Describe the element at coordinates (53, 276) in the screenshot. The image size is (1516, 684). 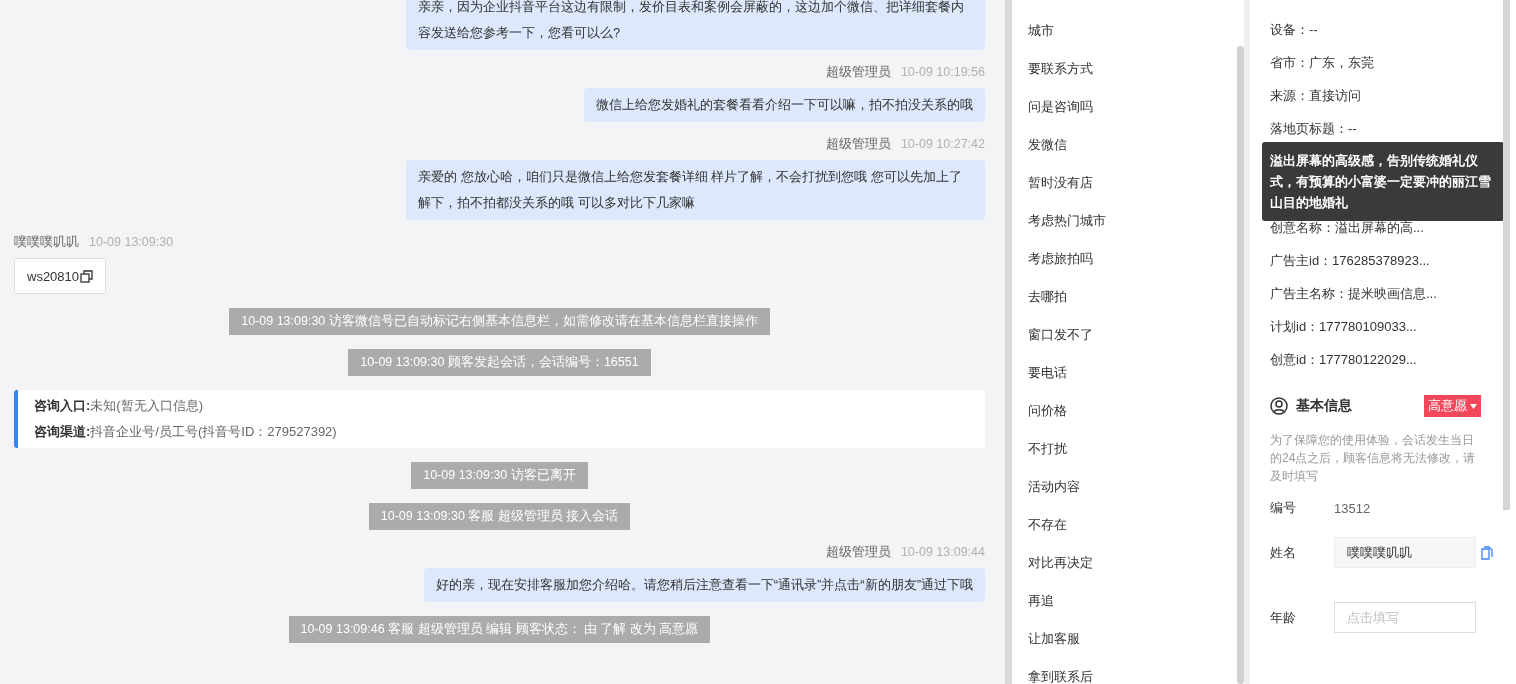
I see `message-text: ws20810` at that location.